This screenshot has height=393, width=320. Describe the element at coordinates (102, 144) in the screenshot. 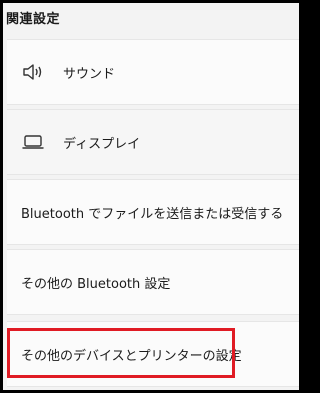

I see `display-label: ディスプレイ` at that location.